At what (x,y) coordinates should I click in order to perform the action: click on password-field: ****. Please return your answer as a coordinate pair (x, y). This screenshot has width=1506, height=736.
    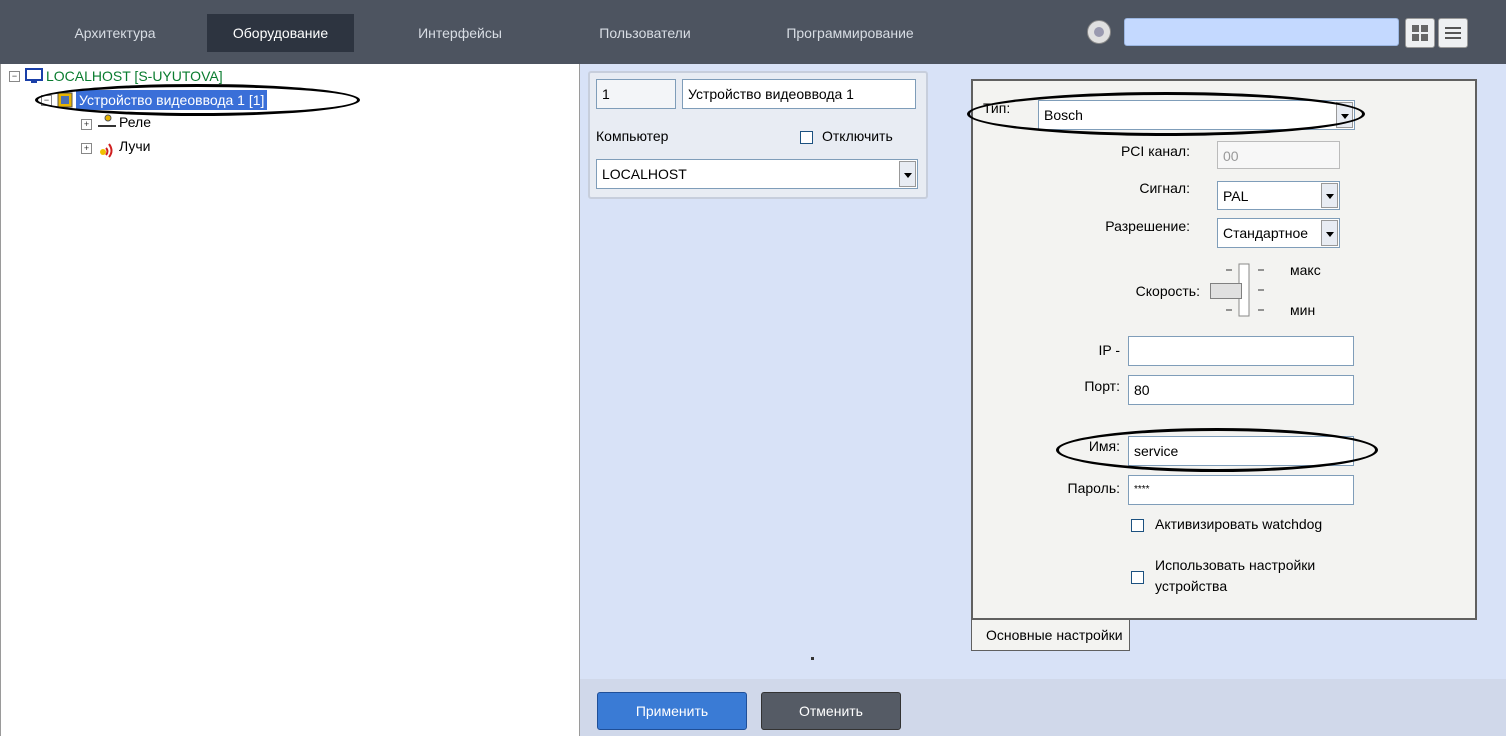
    Looking at the image, I should click on (1241, 490).